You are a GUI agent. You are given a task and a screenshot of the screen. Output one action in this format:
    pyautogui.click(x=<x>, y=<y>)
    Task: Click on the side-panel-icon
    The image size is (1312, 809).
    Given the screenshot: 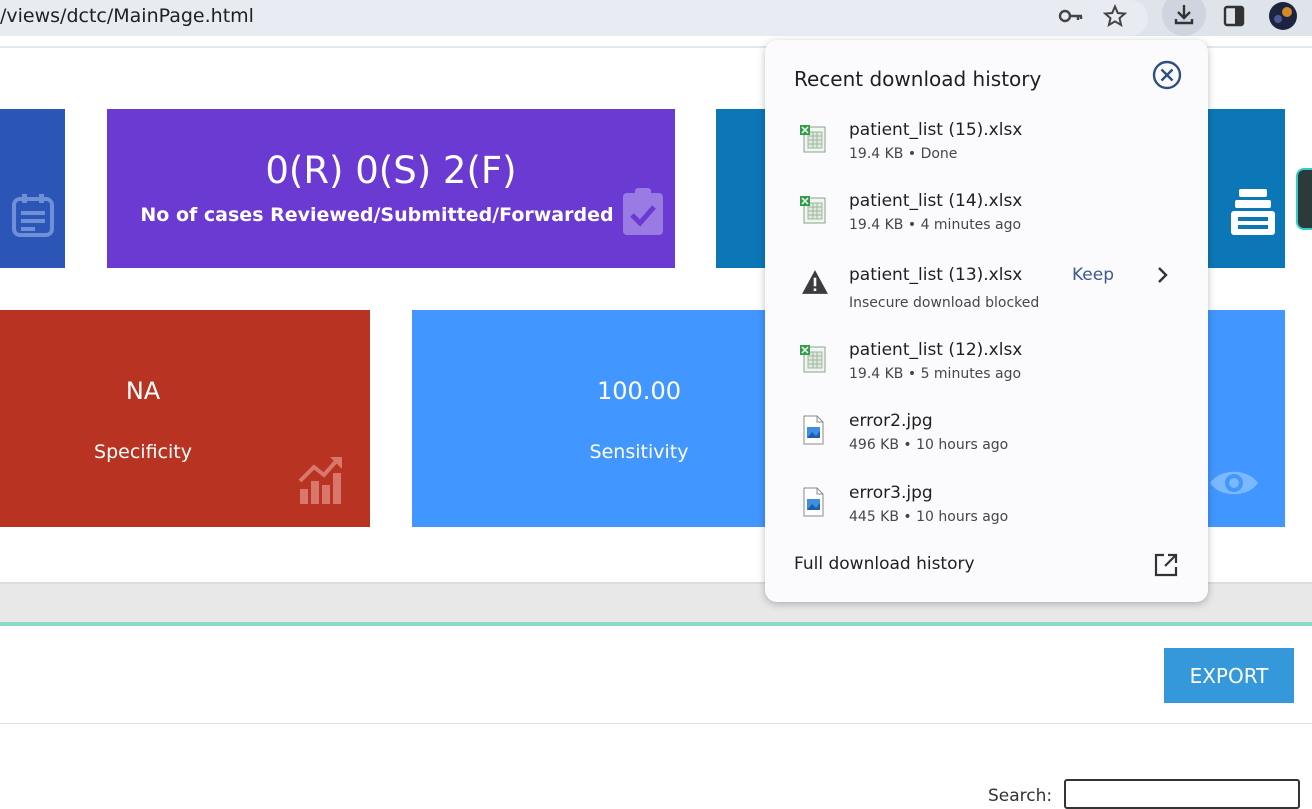 What is the action you would take?
    pyautogui.click(x=1234, y=16)
    